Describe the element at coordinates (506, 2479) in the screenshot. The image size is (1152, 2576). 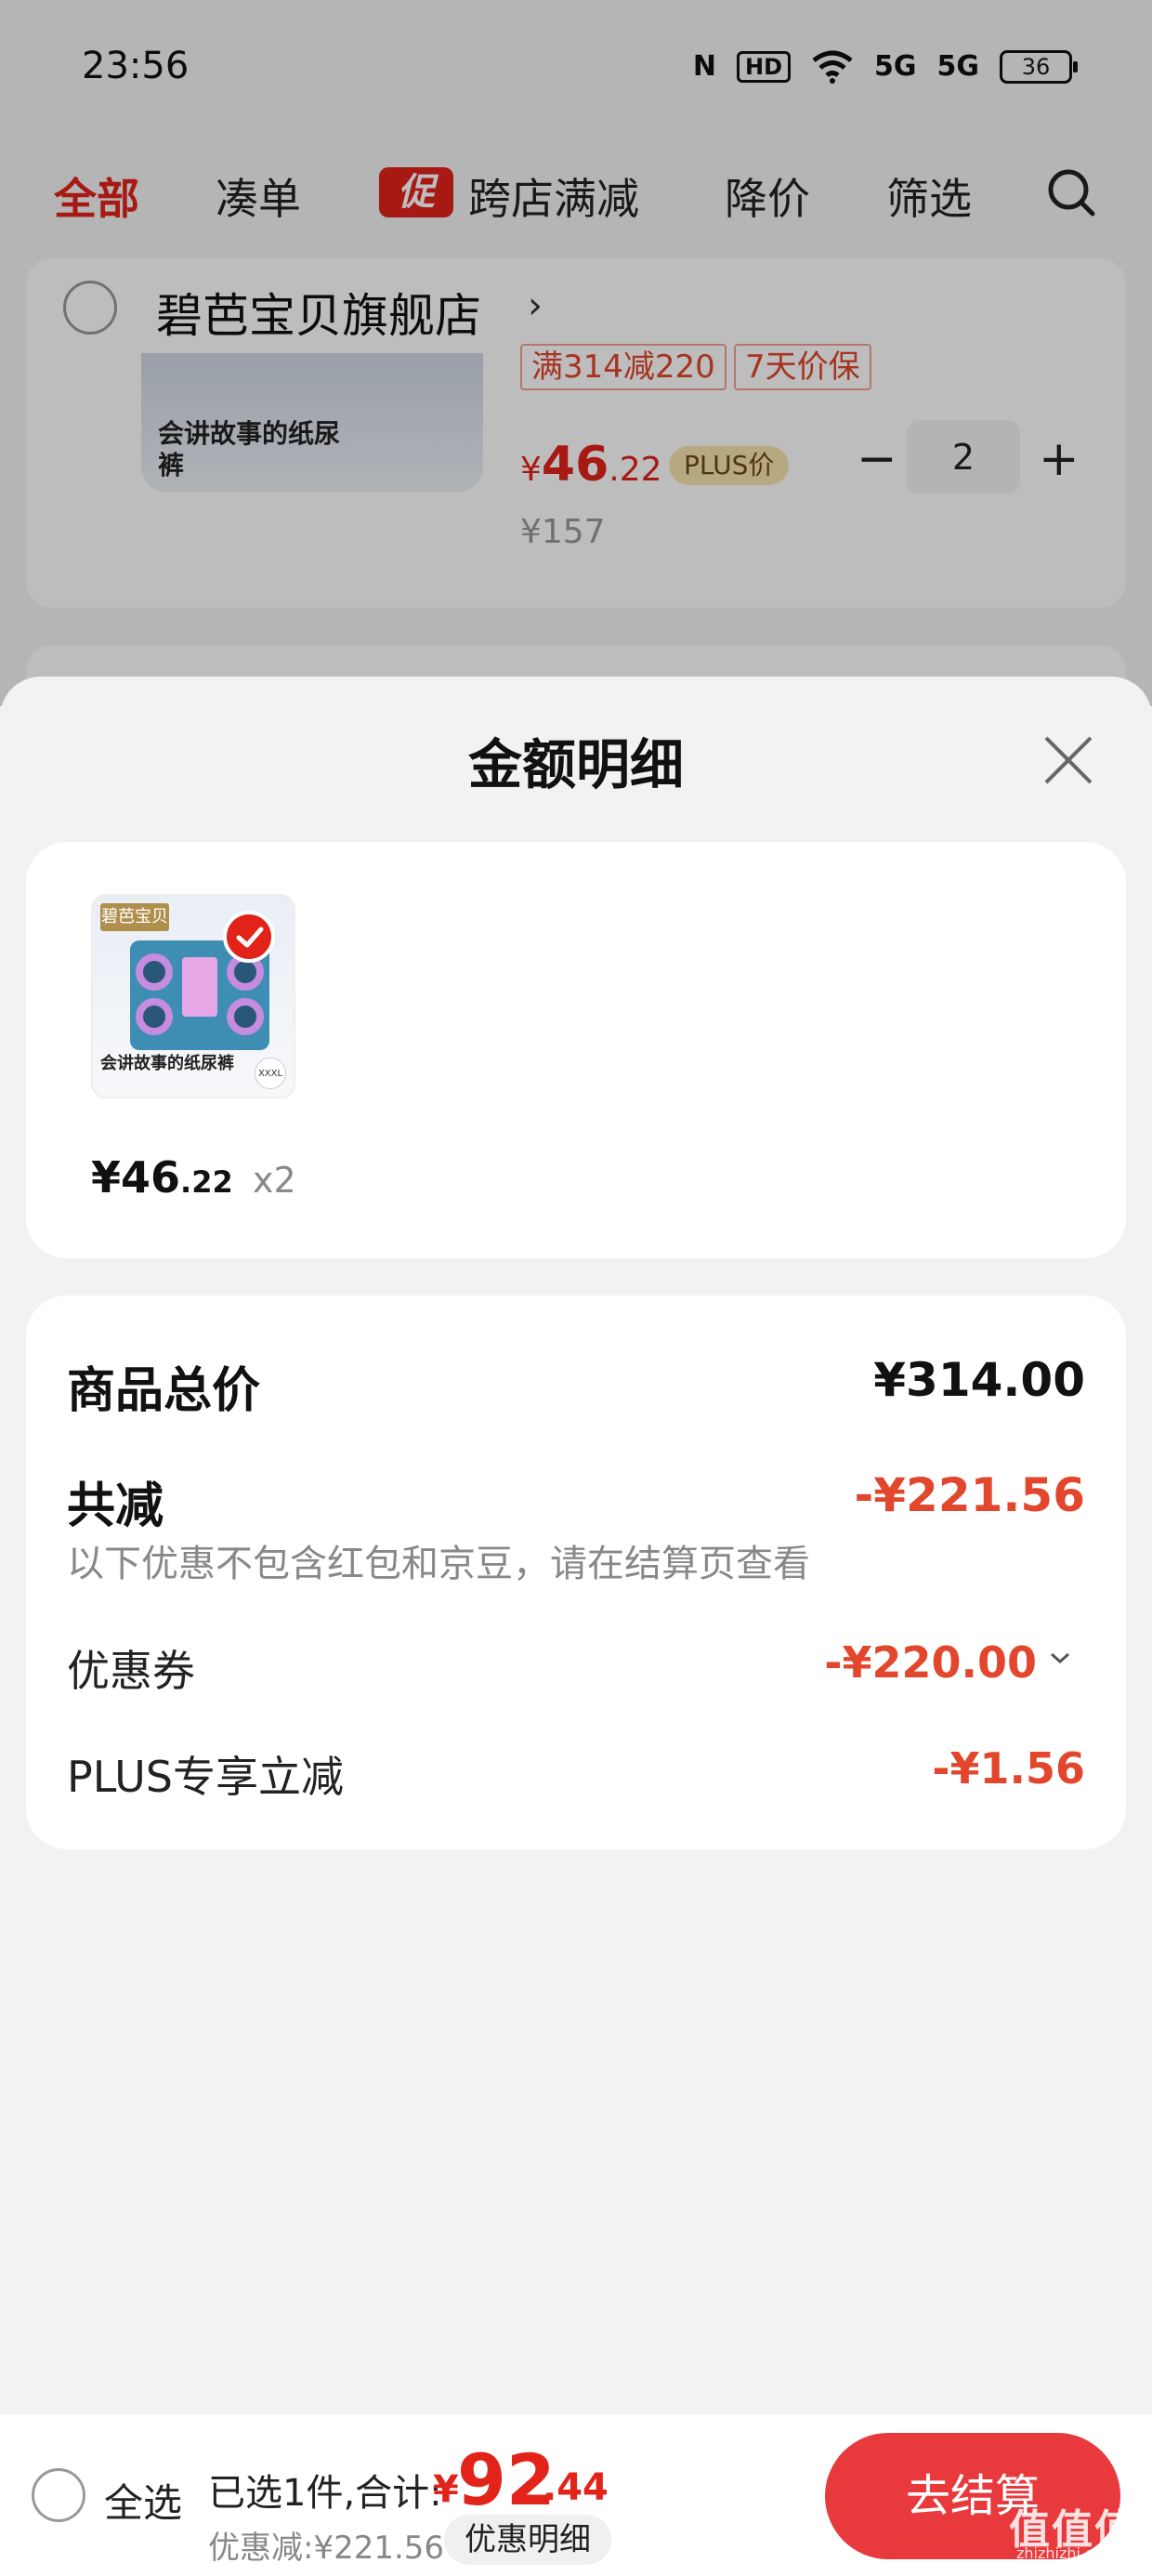
I see `total-amount-integer: 92` at that location.